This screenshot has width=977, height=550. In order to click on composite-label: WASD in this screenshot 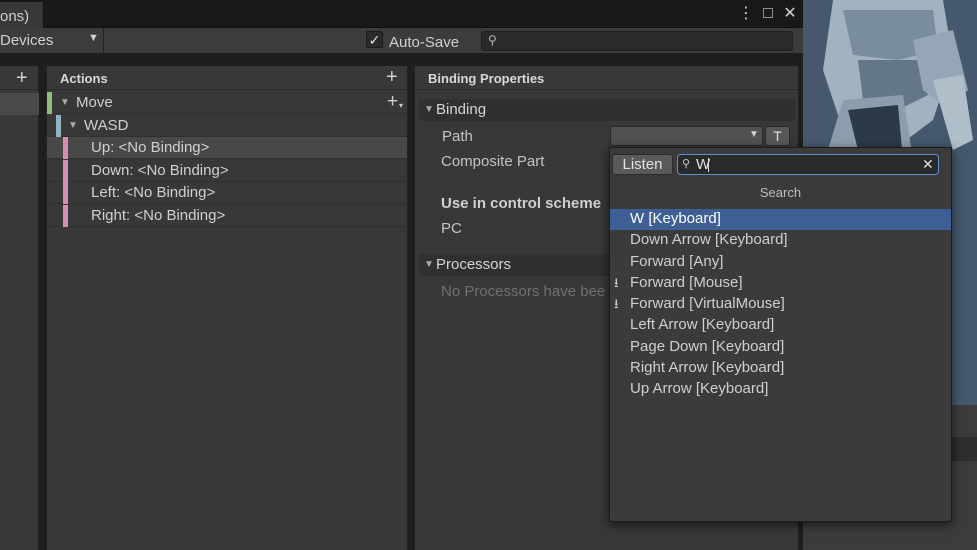, I will do `click(106, 125)`.